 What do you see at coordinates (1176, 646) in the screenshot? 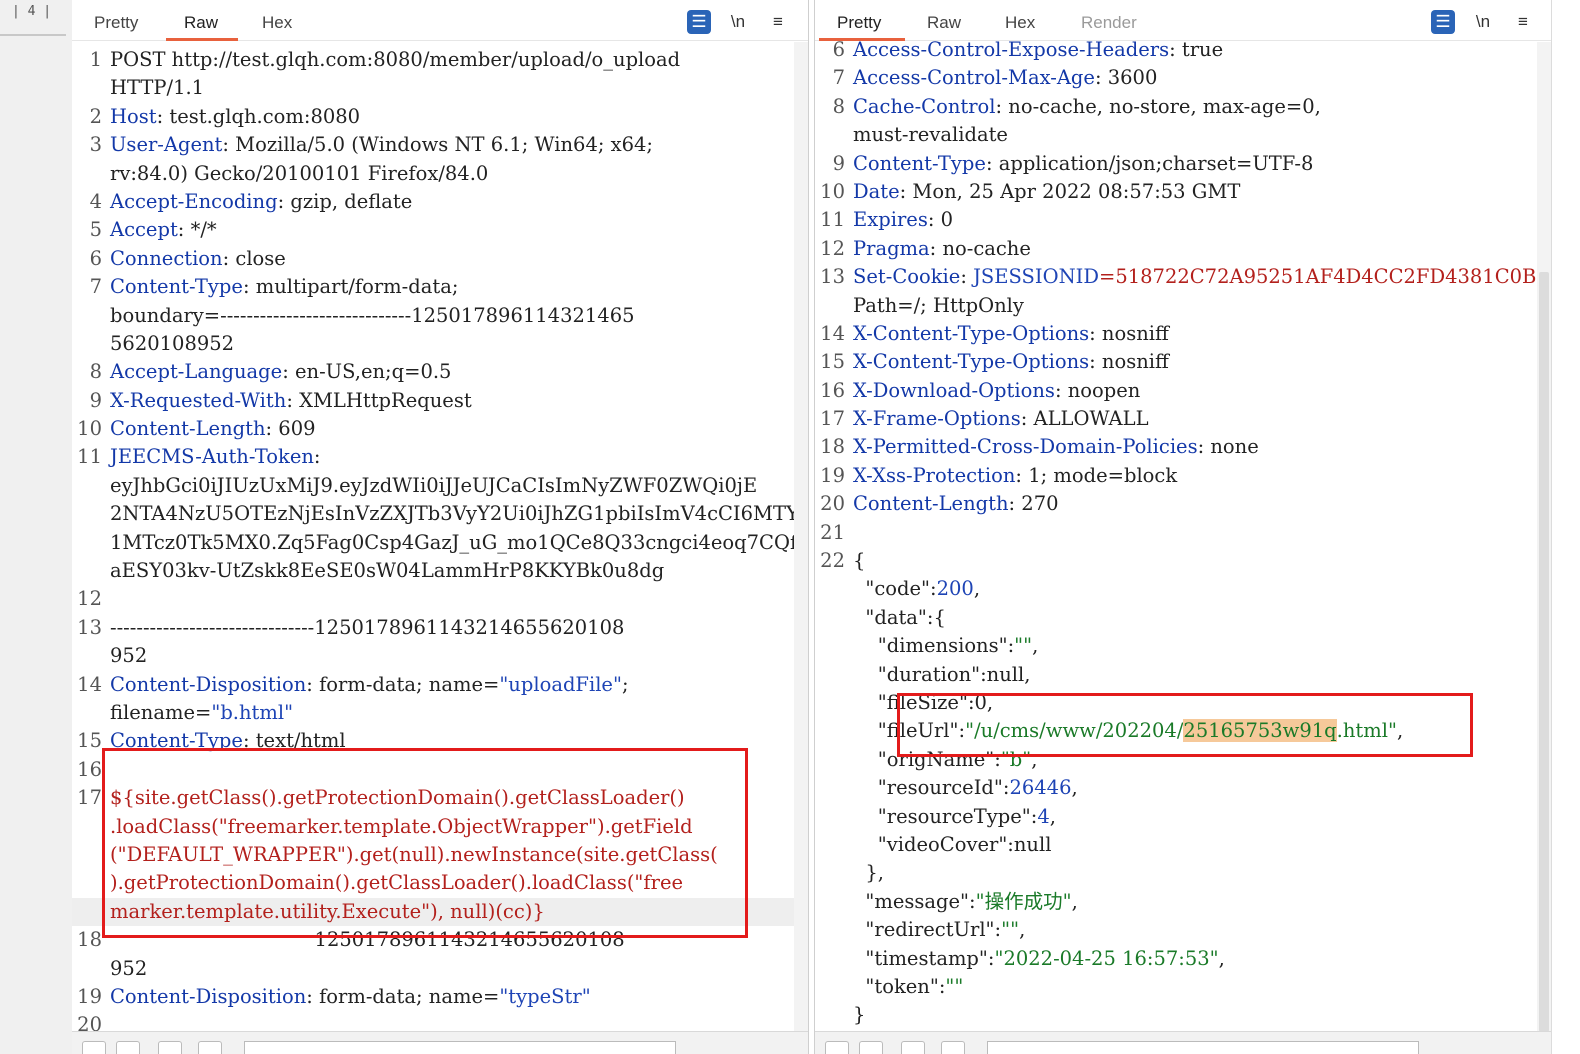
I see `code-line: "dimensions":"",` at bounding box center [1176, 646].